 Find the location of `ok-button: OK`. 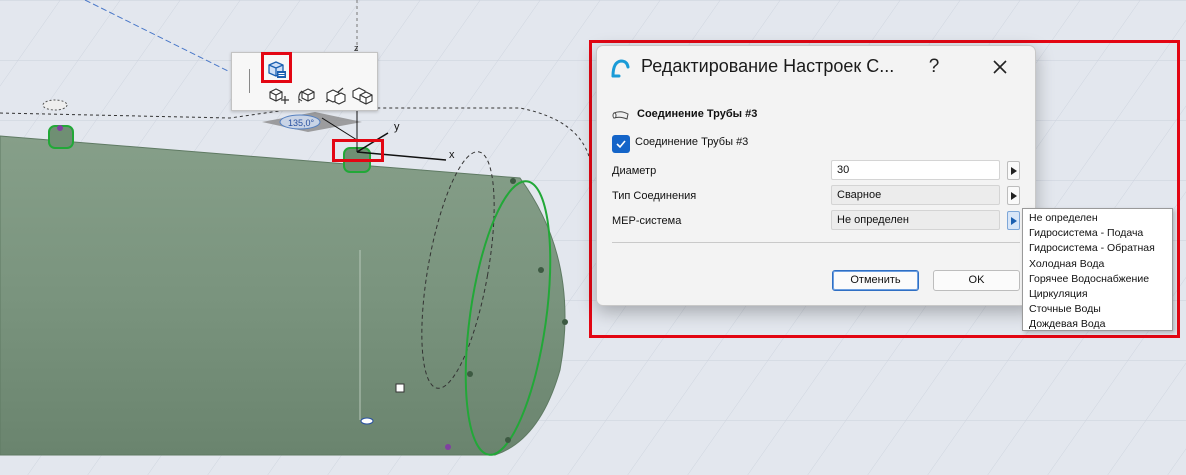

ok-button: OK is located at coordinates (976, 280).